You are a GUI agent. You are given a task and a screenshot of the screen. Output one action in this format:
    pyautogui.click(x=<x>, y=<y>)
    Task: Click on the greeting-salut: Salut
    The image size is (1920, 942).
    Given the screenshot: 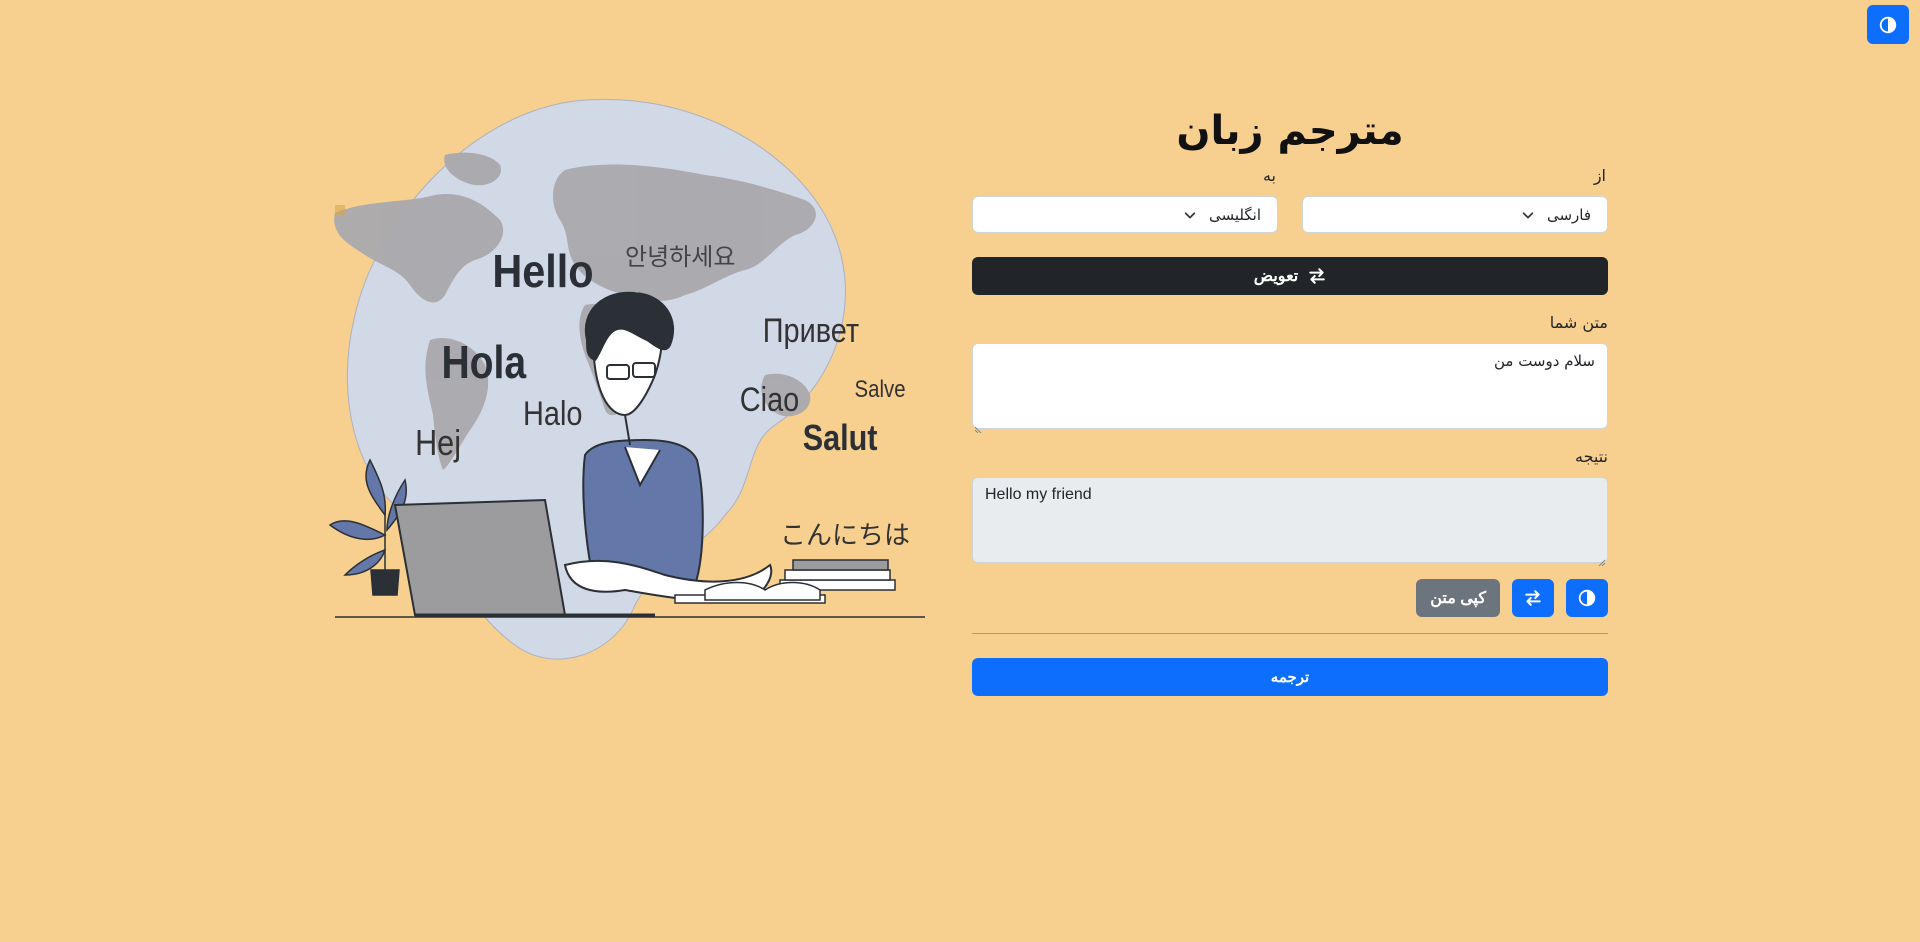 What is the action you would take?
    pyautogui.click(x=840, y=439)
    